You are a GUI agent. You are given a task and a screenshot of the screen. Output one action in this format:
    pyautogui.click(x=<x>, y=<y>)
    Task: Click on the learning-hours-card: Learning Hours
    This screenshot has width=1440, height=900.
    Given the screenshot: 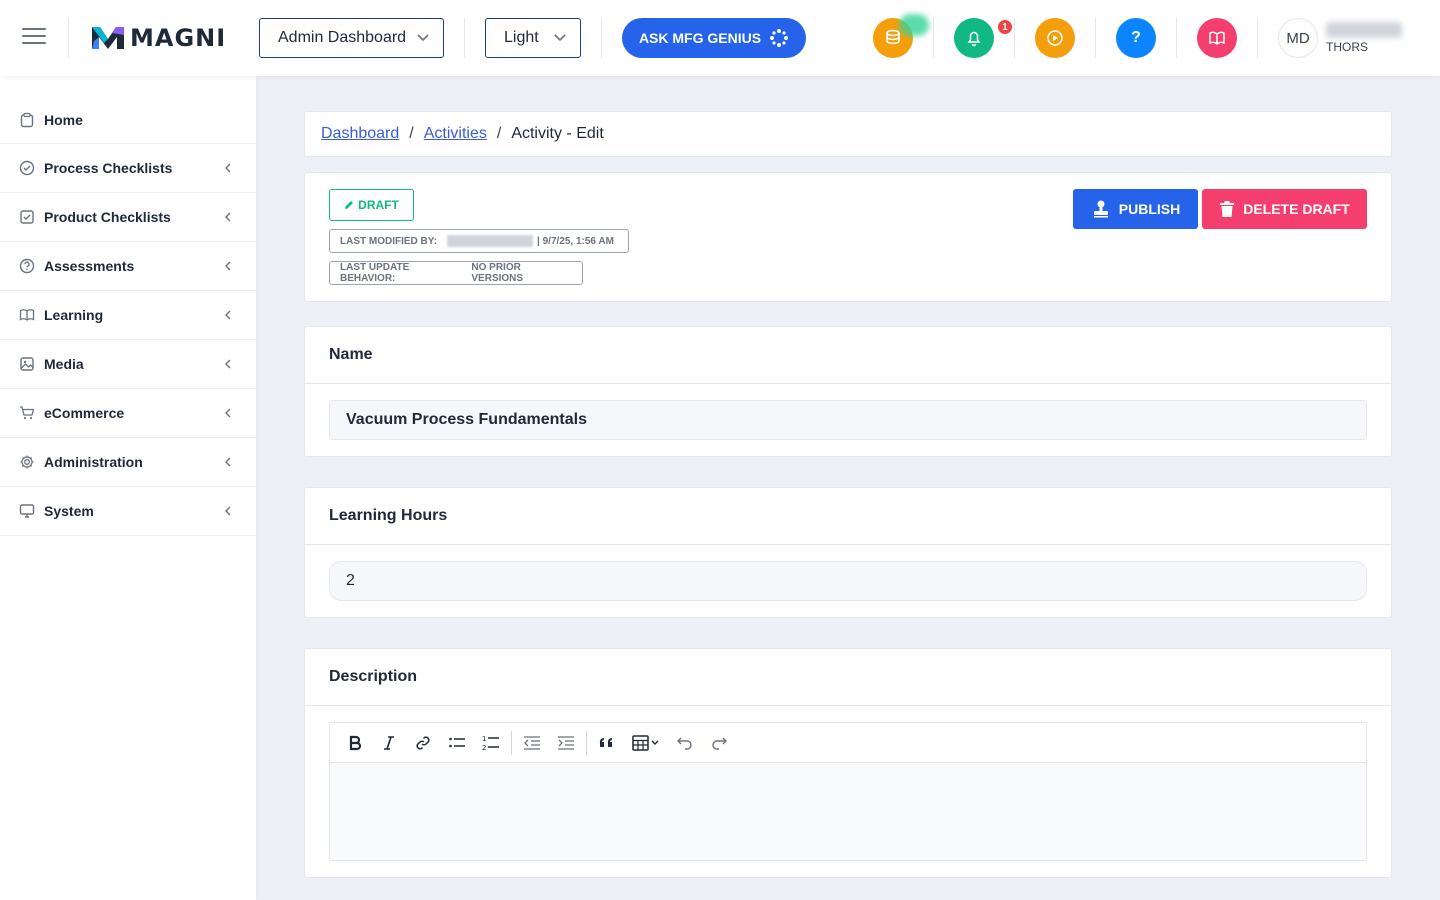 What is the action you would take?
    pyautogui.click(x=848, y=552)
    